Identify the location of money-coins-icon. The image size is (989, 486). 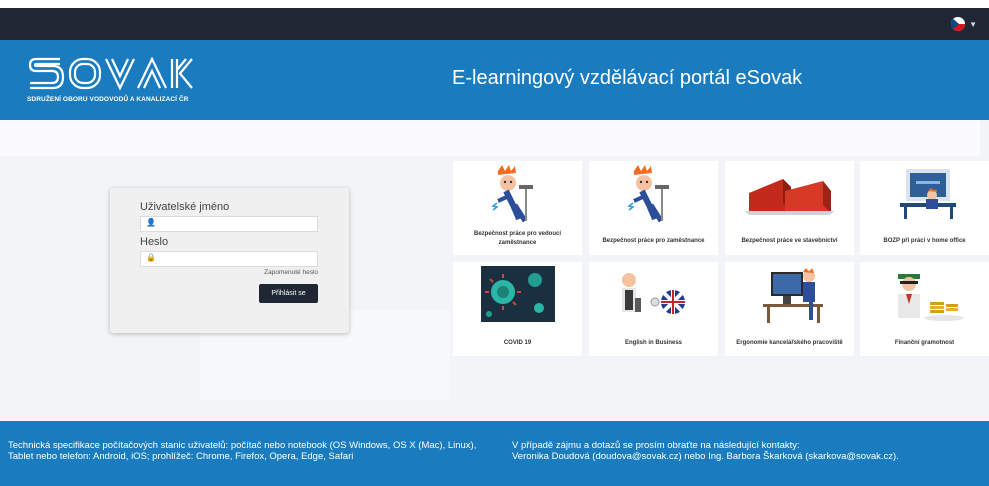
(931, 297).